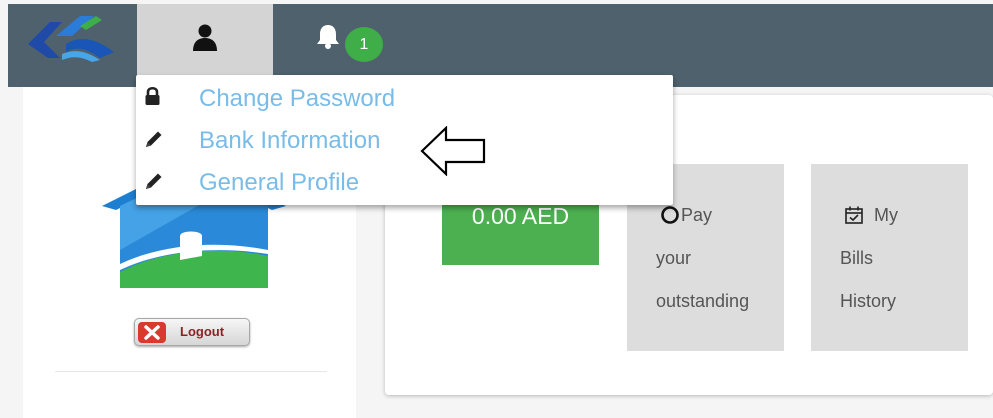 The width and height of the screenshot is (993, 418). Describe the element at coordinates (886, 215) in the screenshot. I see `tile-line-1: My` at that location.